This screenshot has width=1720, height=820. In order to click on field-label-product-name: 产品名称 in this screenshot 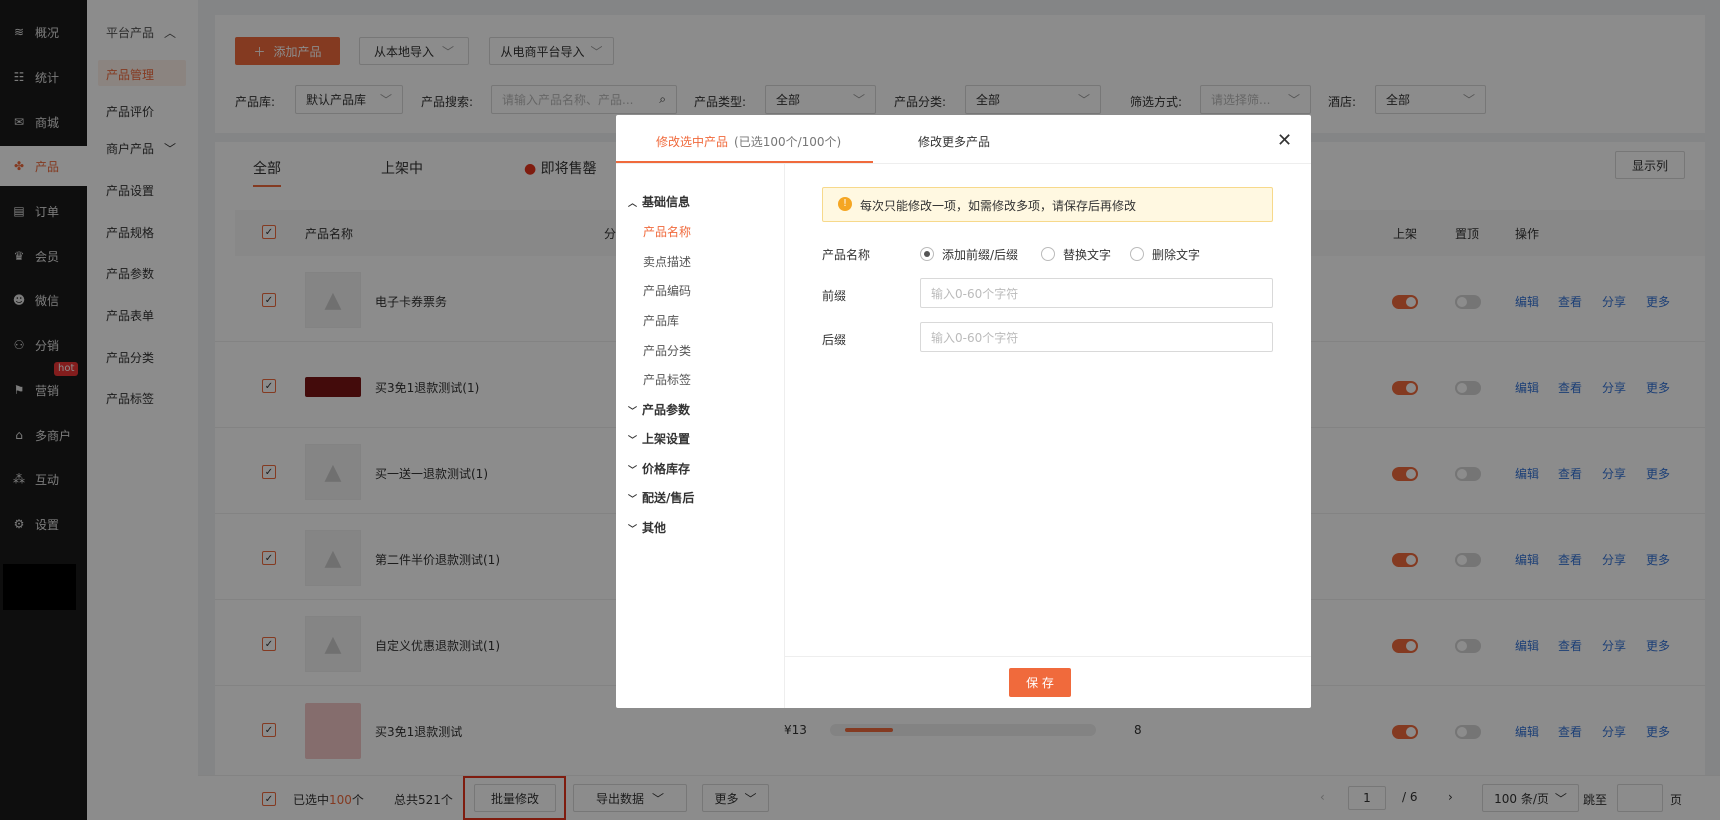, I will do `click(846, 255)`.